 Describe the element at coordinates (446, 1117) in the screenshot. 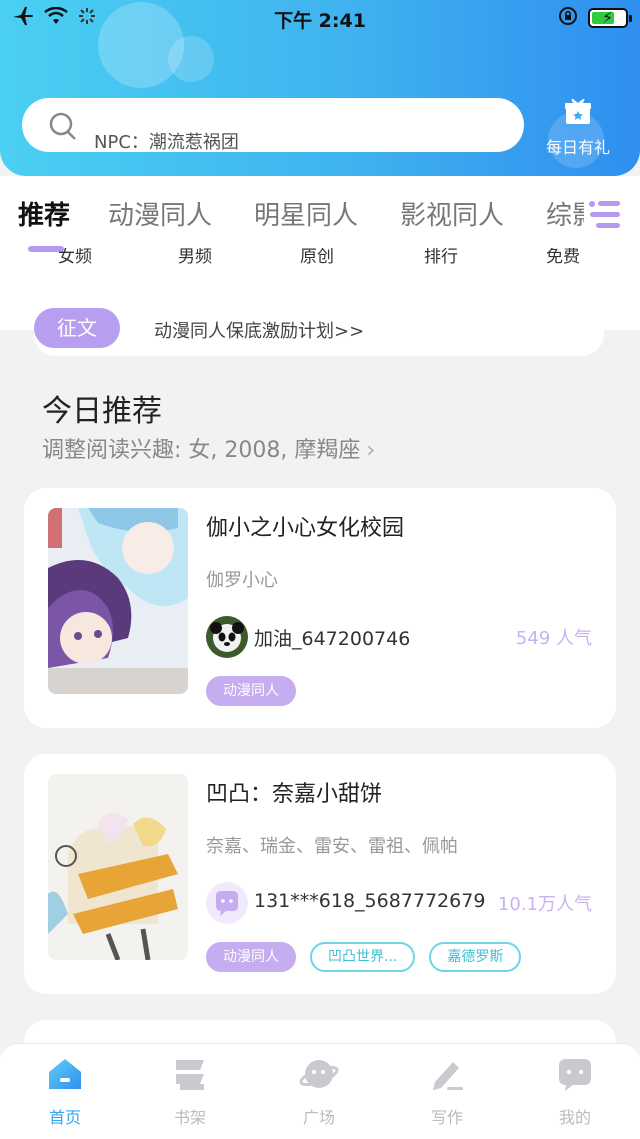

I see `tab-write-label: 写作` at that location.